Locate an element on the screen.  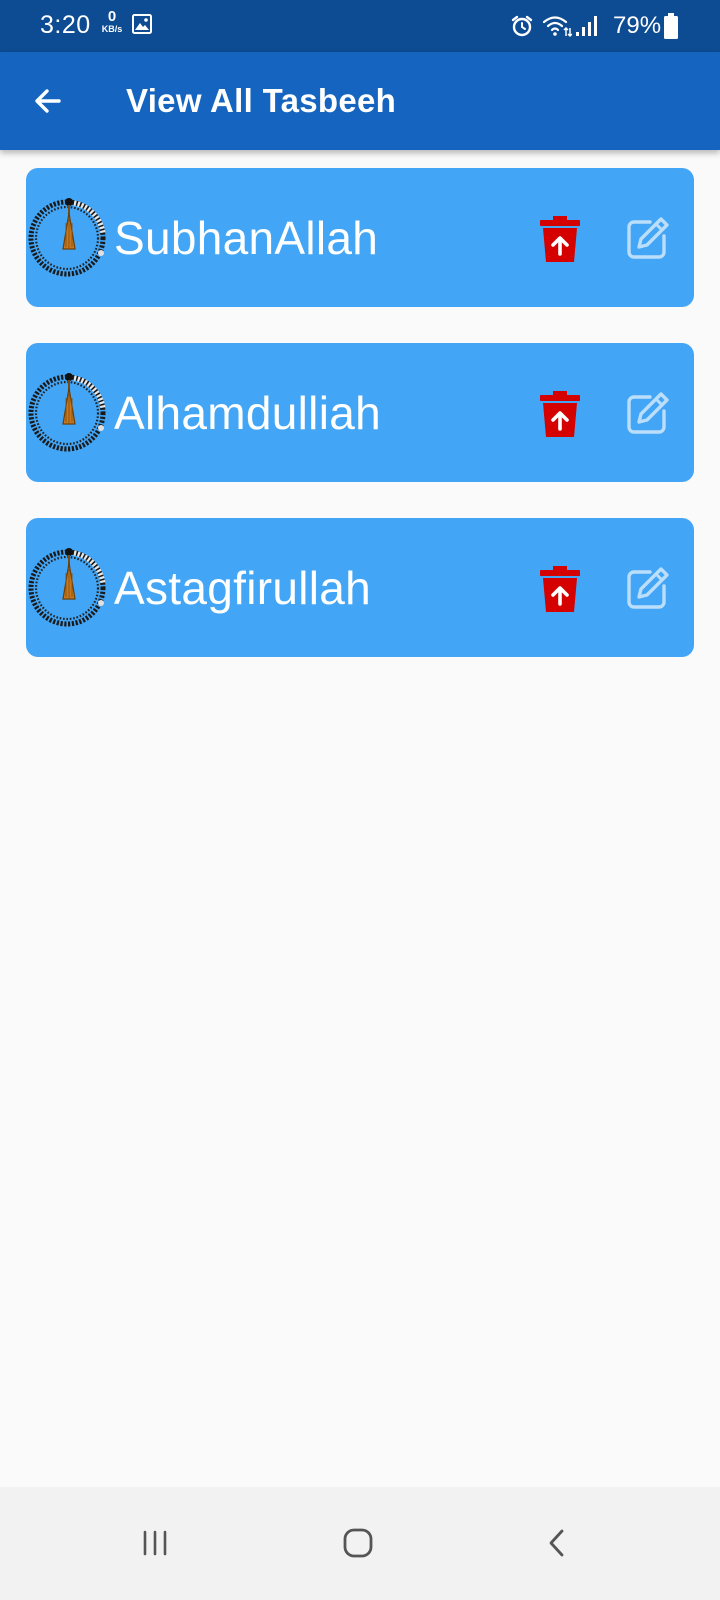
system-nav-bar is located at coordinates (360, 1543).